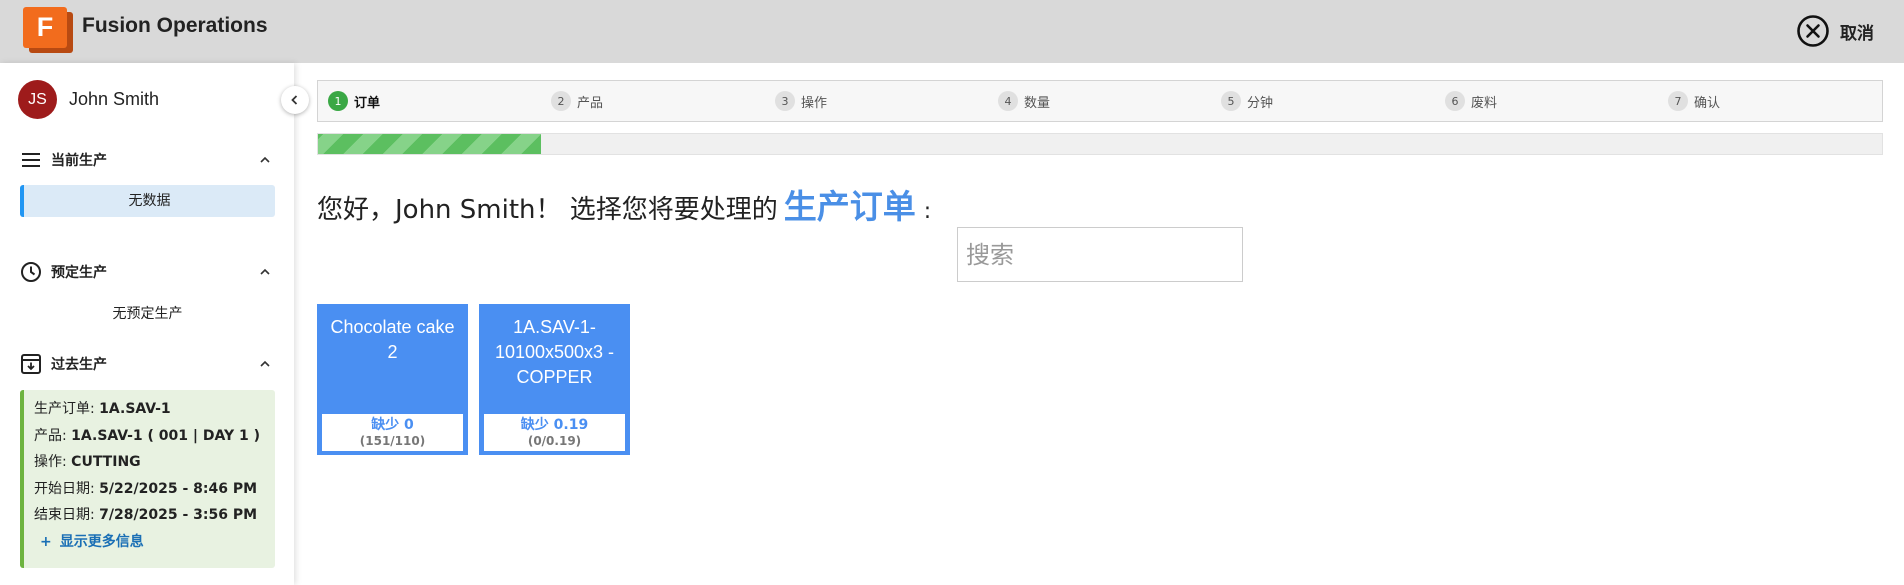 This screenshot has height=585, width=1904. What do you see at coordinates (1694, 101) in the screenshot?
I see `step-confirm: 7 确认` at bounding box center [1694, 101].